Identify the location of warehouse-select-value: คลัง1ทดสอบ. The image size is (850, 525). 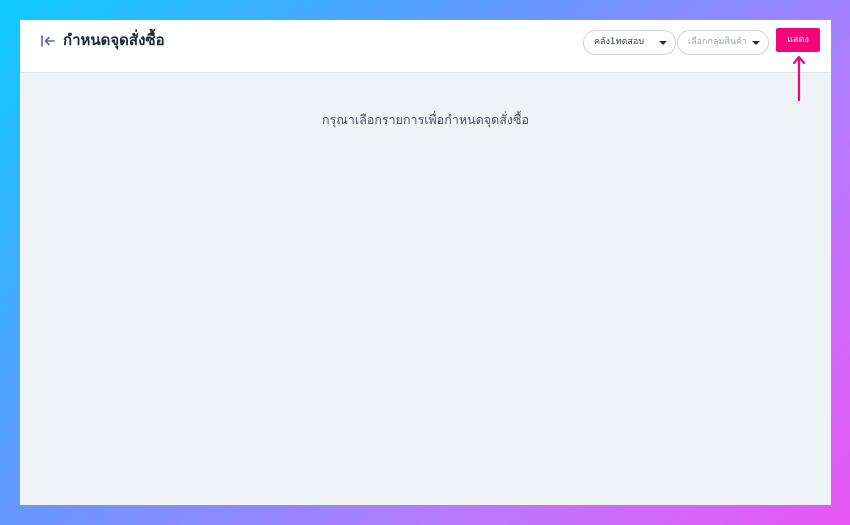
(619, 42).